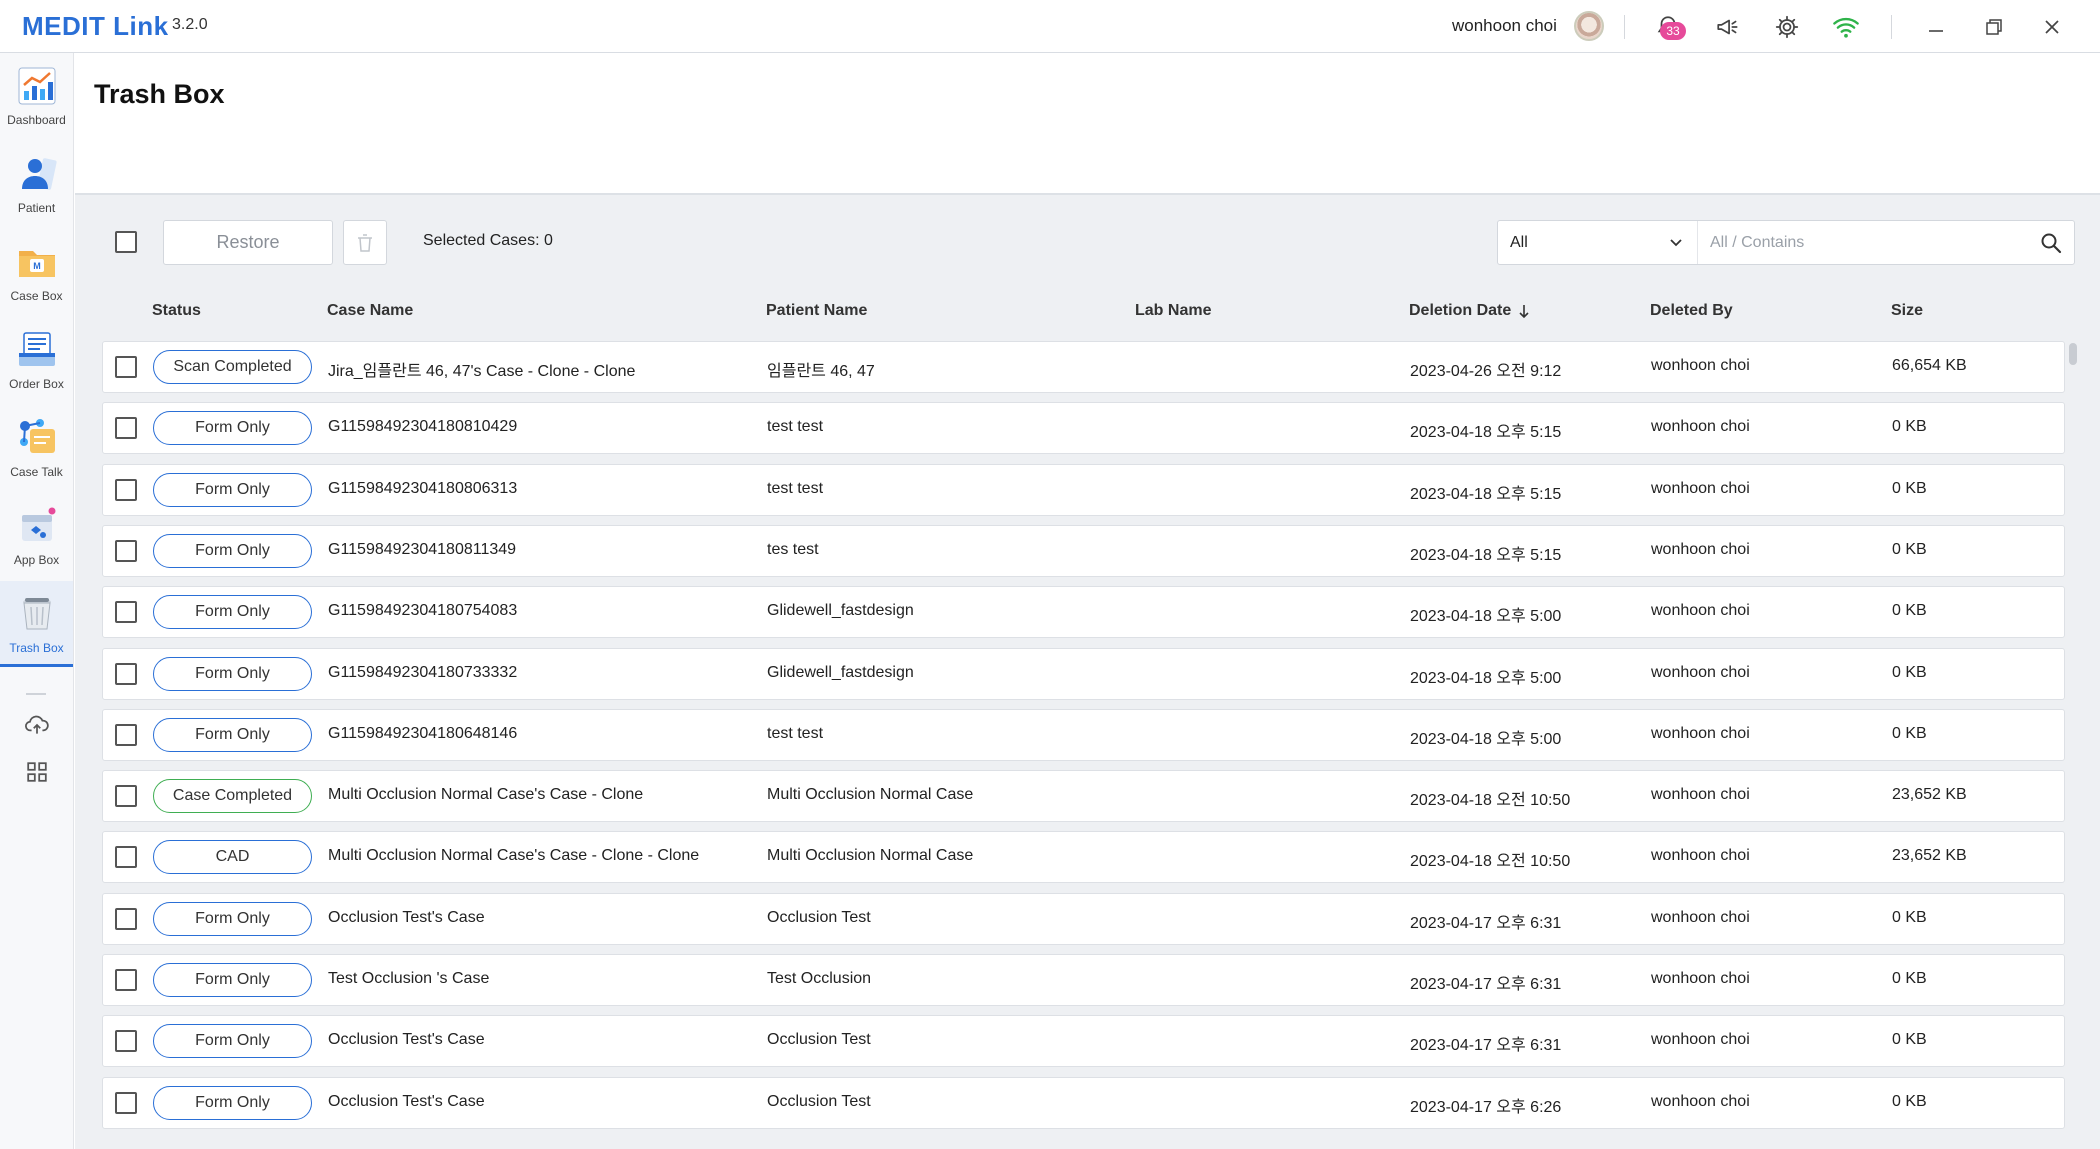 This screenshot has height=1149, width=2100. I want to click on scrollbar, so click(2072, 745).